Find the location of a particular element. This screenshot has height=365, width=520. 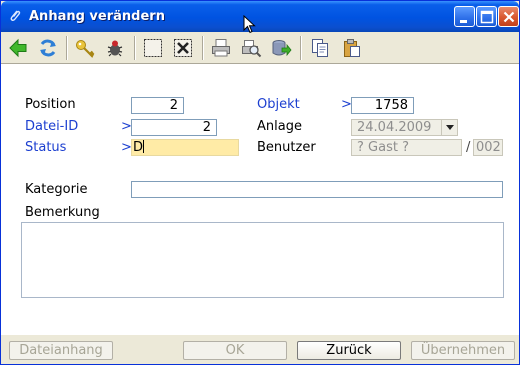

datei-id-label: Datei-ID is located at coordinates (52, 126).